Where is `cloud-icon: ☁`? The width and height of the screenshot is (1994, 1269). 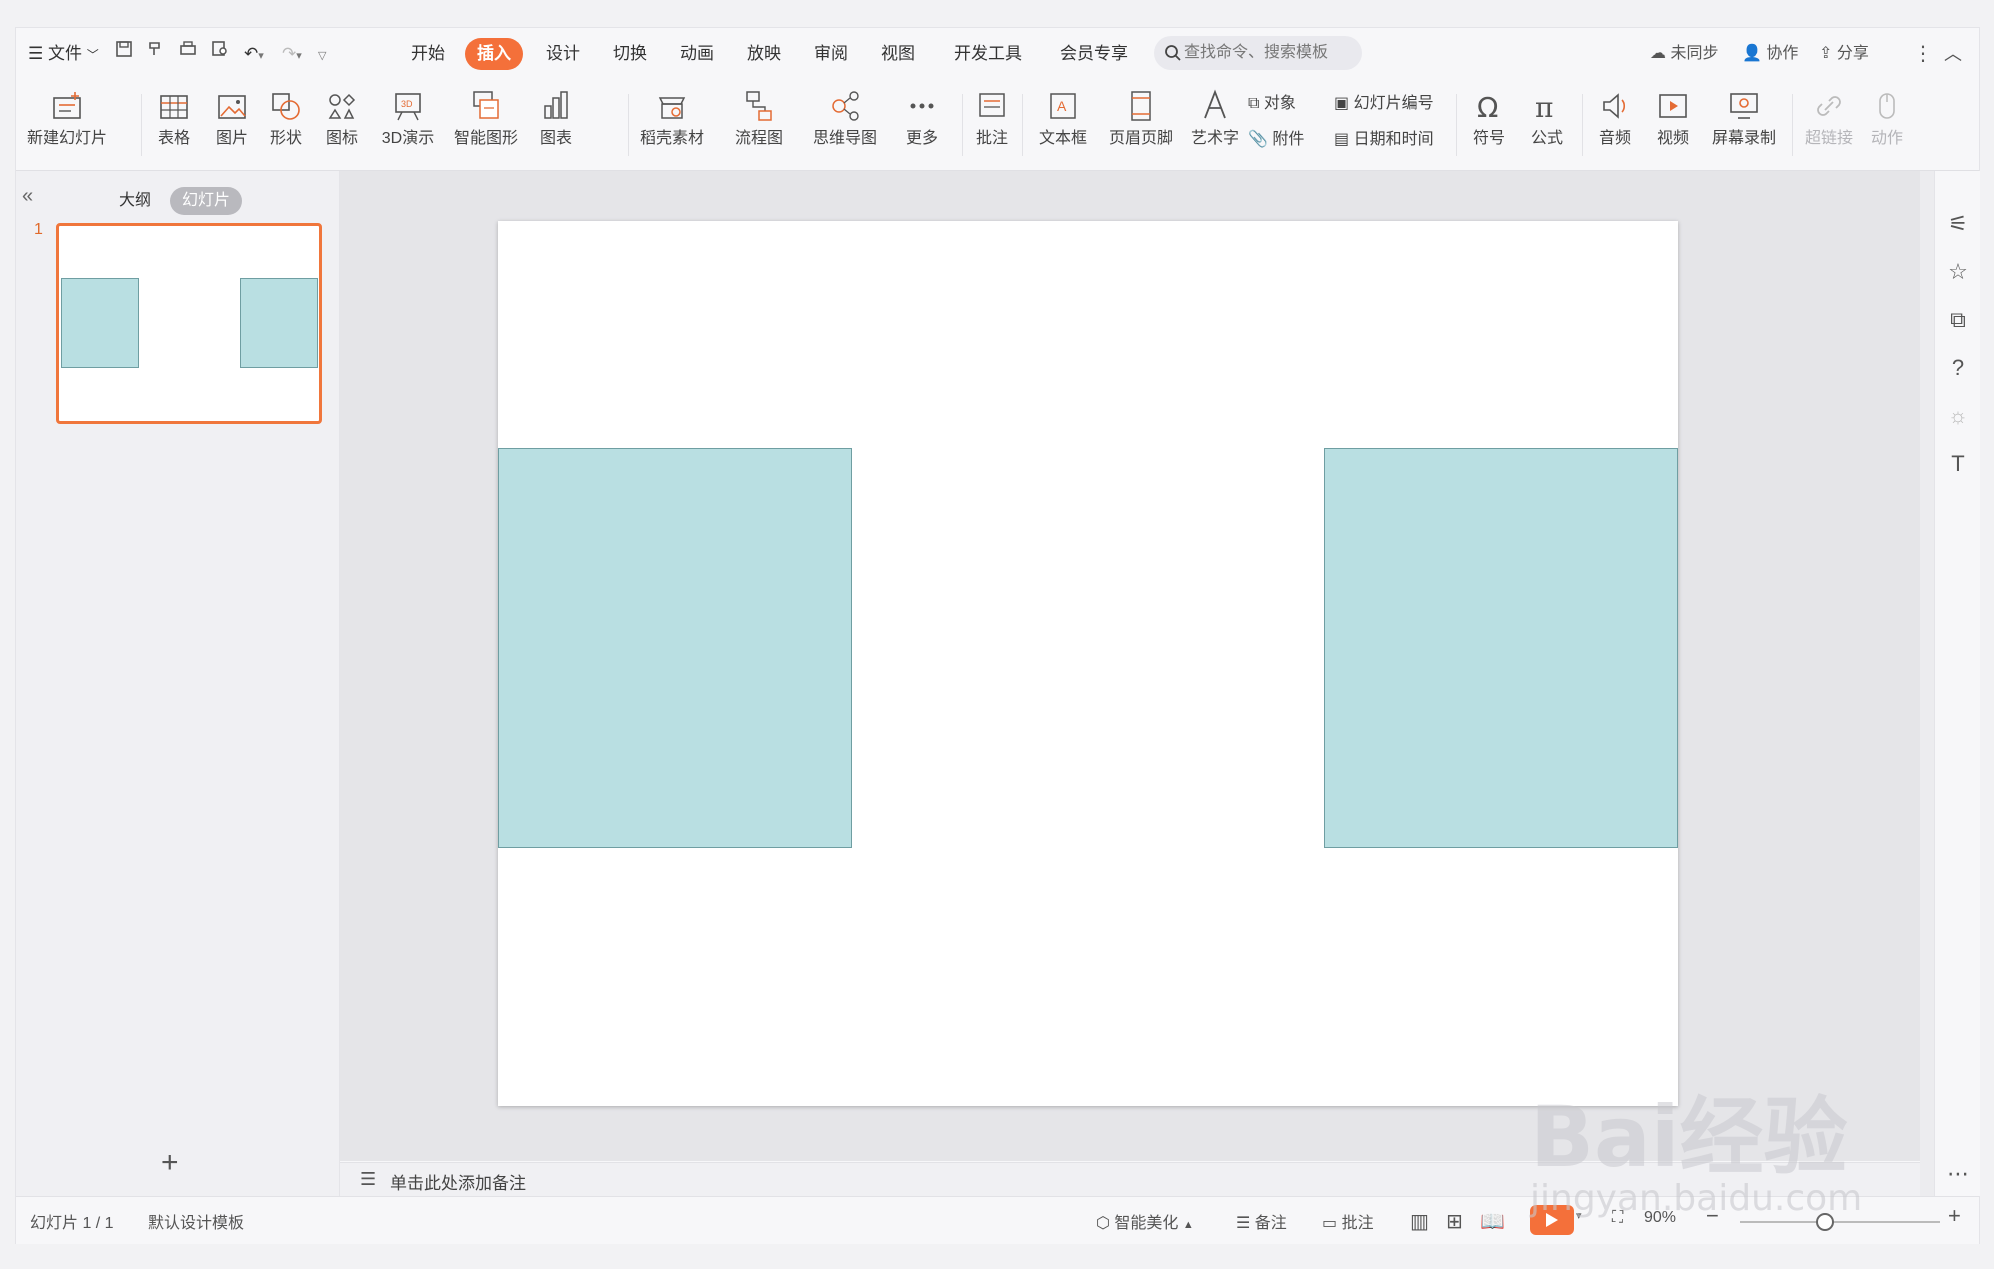
cloud-icon: ☁ is located at coordinates (1658, 53).